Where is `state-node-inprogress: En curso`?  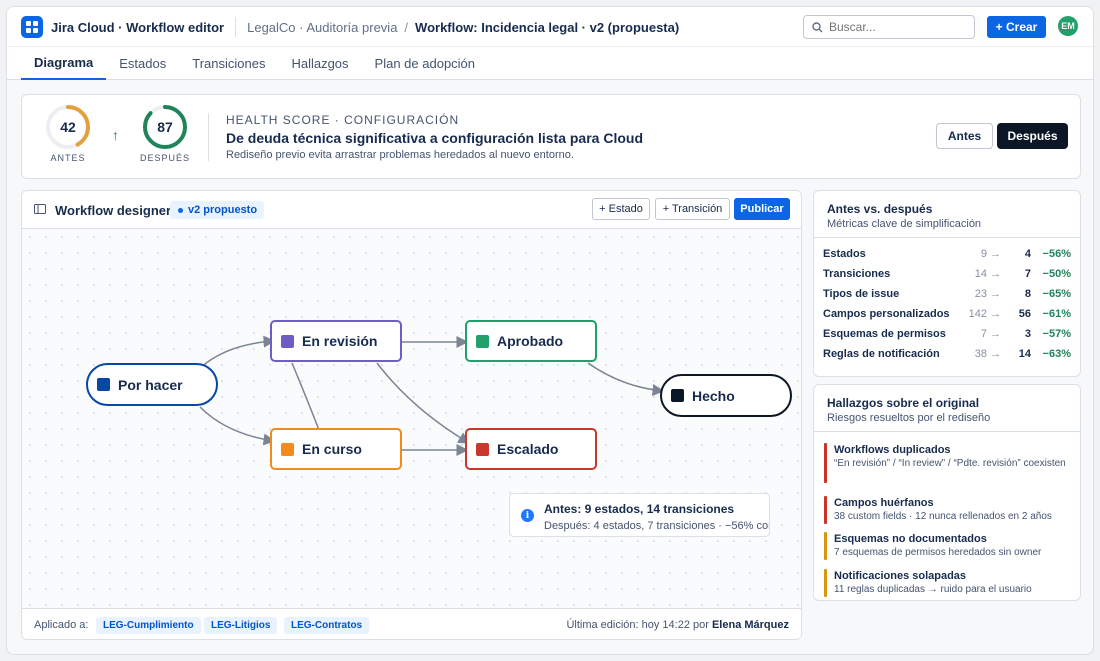
state-node-inprogress: En curso is located at coordinates (336, 449).